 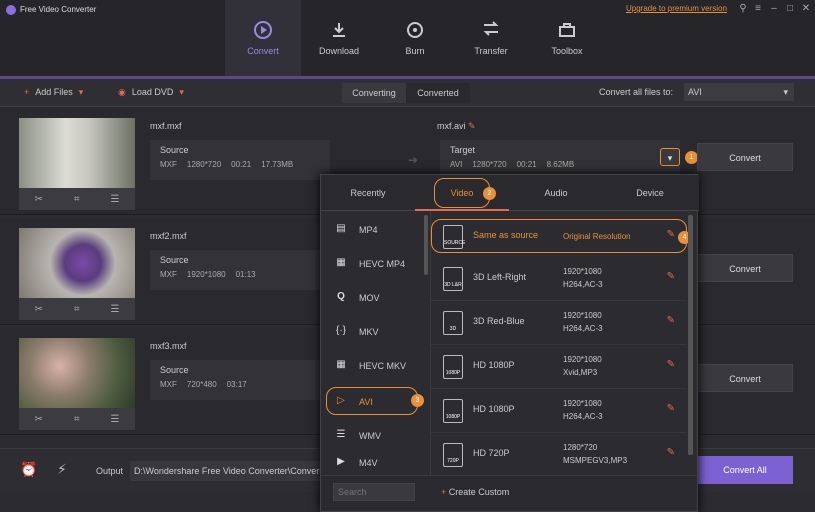 I want to click on nav-convert: Convert, so click(x=263, y=39).